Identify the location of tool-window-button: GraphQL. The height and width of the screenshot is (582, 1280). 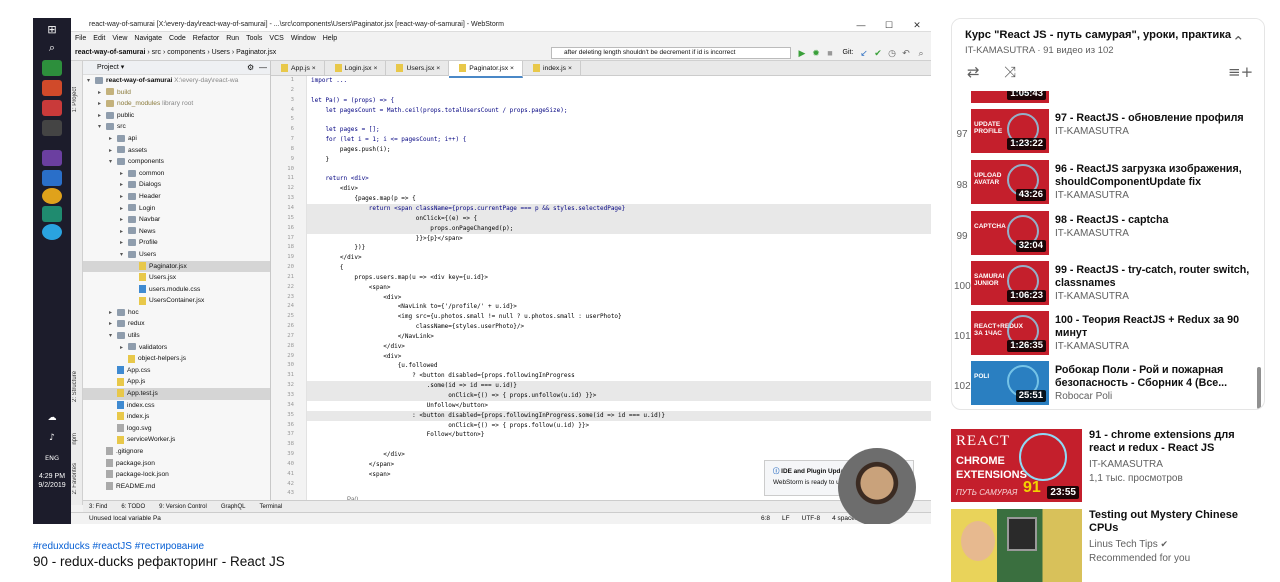
(233, 507).